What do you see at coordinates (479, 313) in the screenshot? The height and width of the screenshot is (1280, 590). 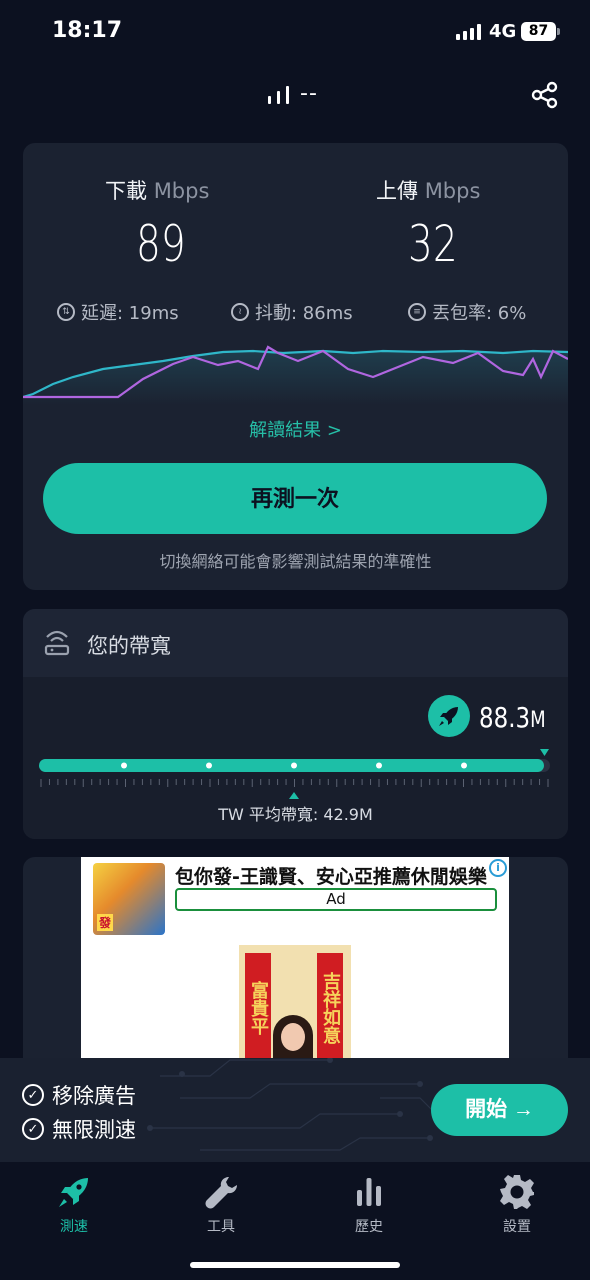 I see `packet-loss-text: 丟包率: 6%` at bounding box center [479, 313].